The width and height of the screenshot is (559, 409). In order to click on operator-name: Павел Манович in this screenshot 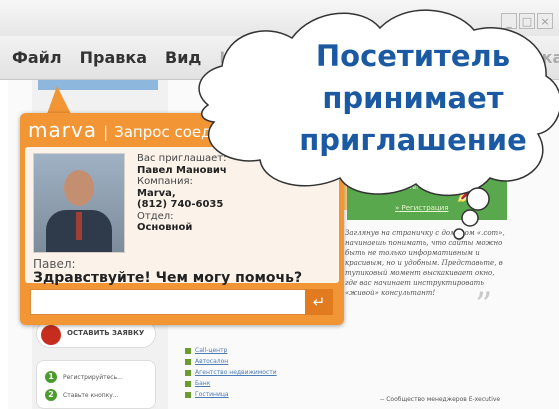, I will do `click(182, 170)`.